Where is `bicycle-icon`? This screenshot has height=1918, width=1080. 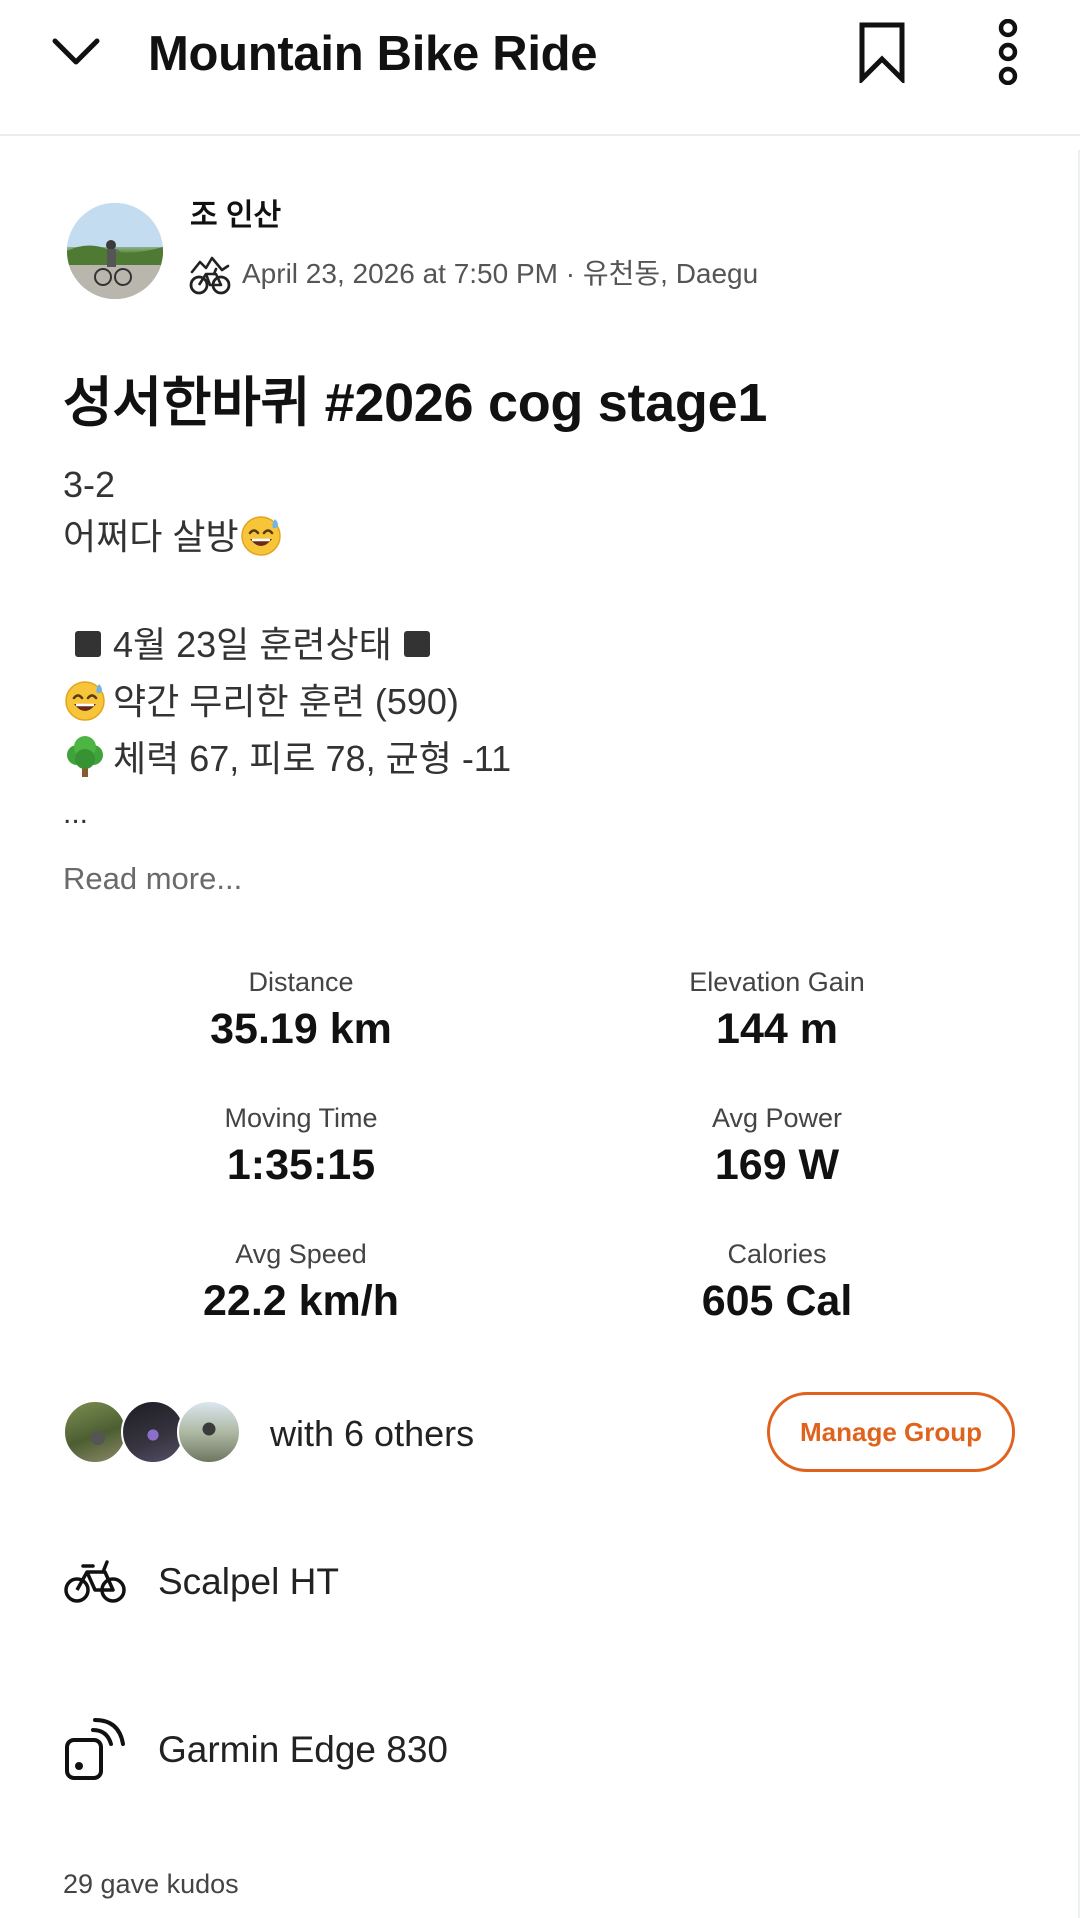 bicycle-icon is located at coordinates (95, 1581).